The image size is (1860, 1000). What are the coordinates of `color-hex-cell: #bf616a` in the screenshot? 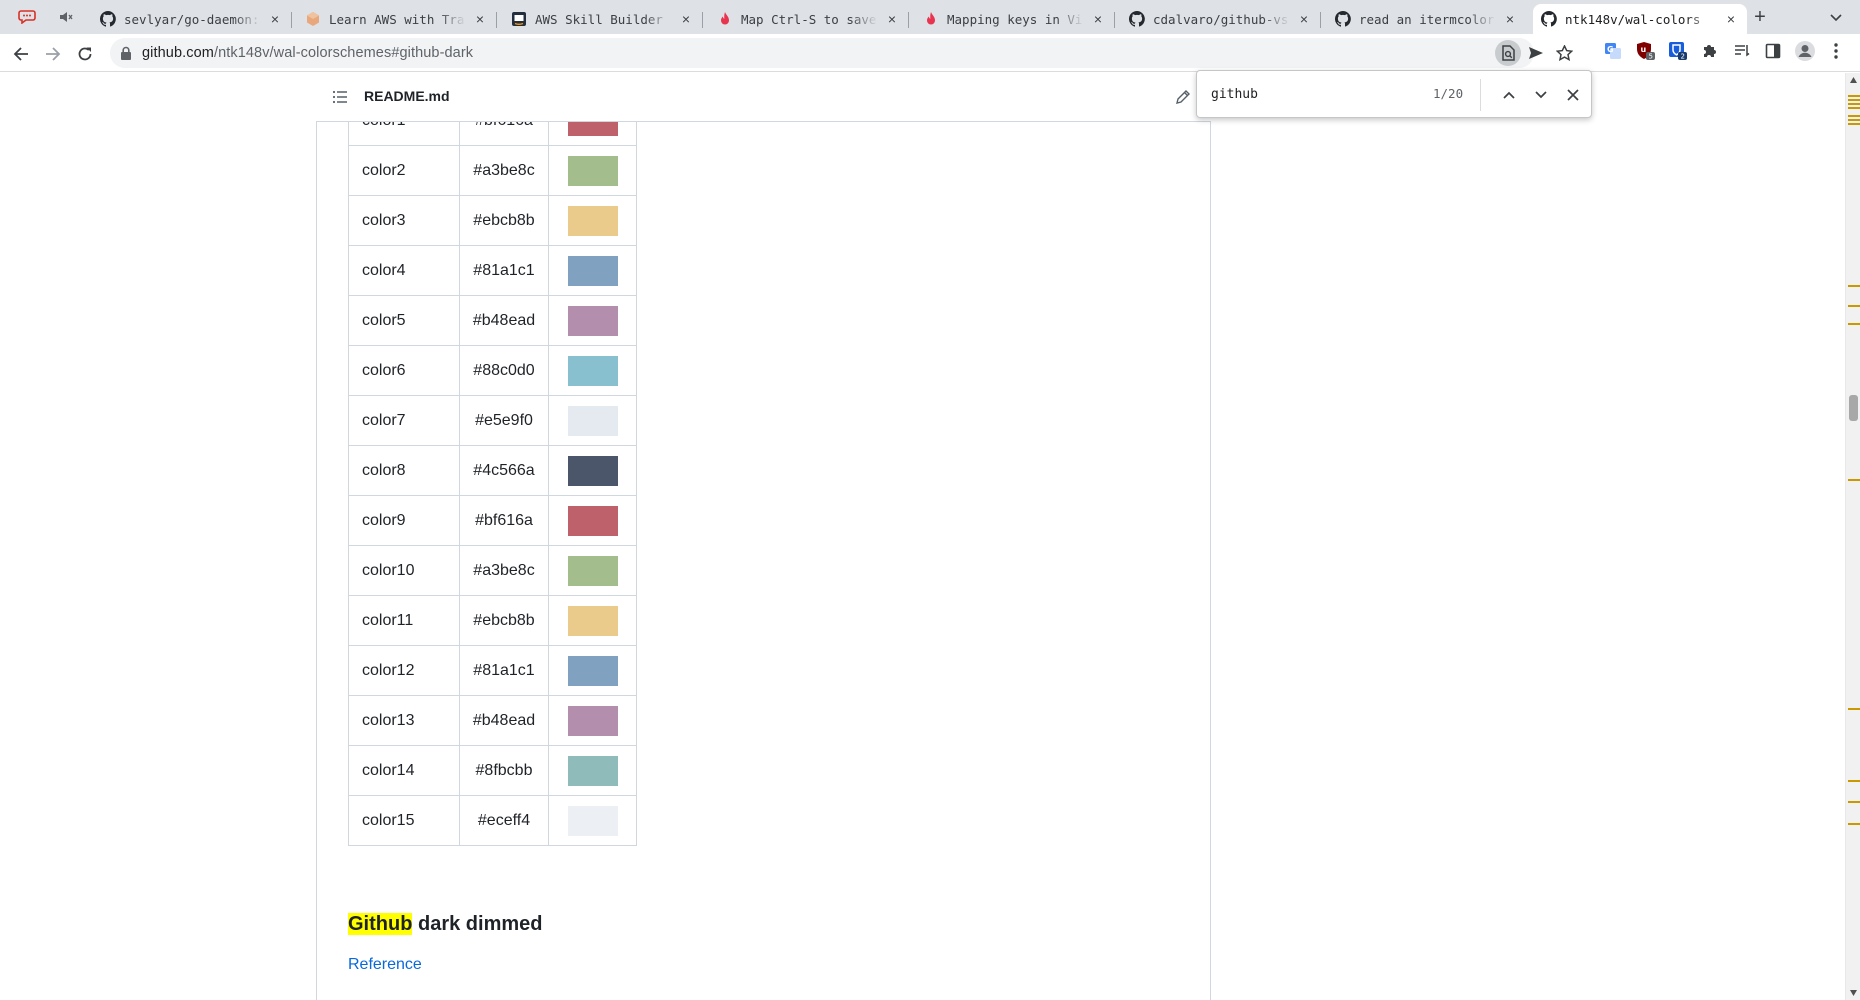 It's located at (504, 520).